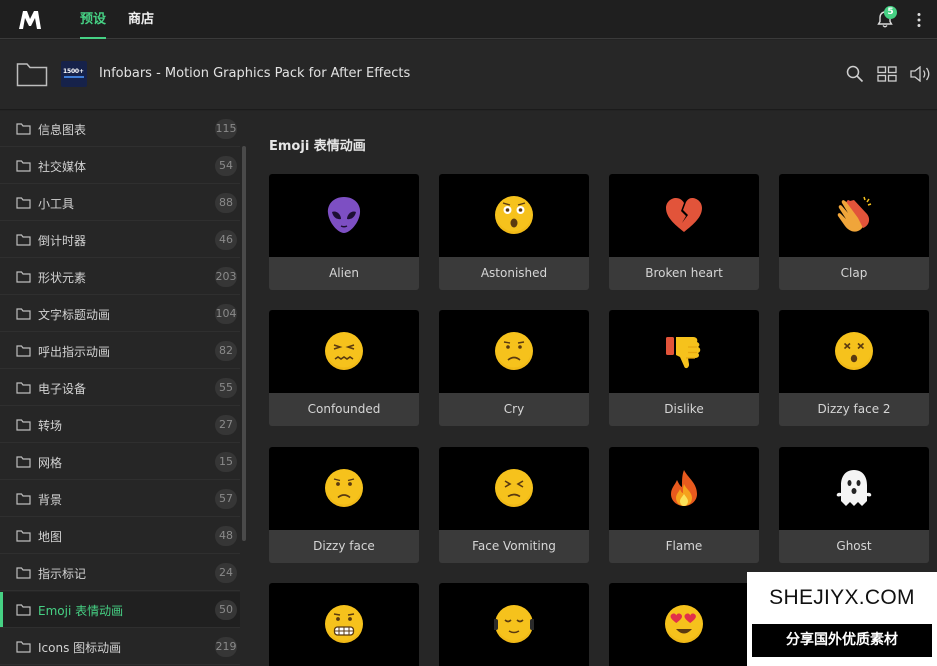 The image size is (937, 666). What do you see at coordinates (120, 314) in the screenshot?
I see `sidebar-item: 文字标题动画 104` at bounding box center [120, 314].